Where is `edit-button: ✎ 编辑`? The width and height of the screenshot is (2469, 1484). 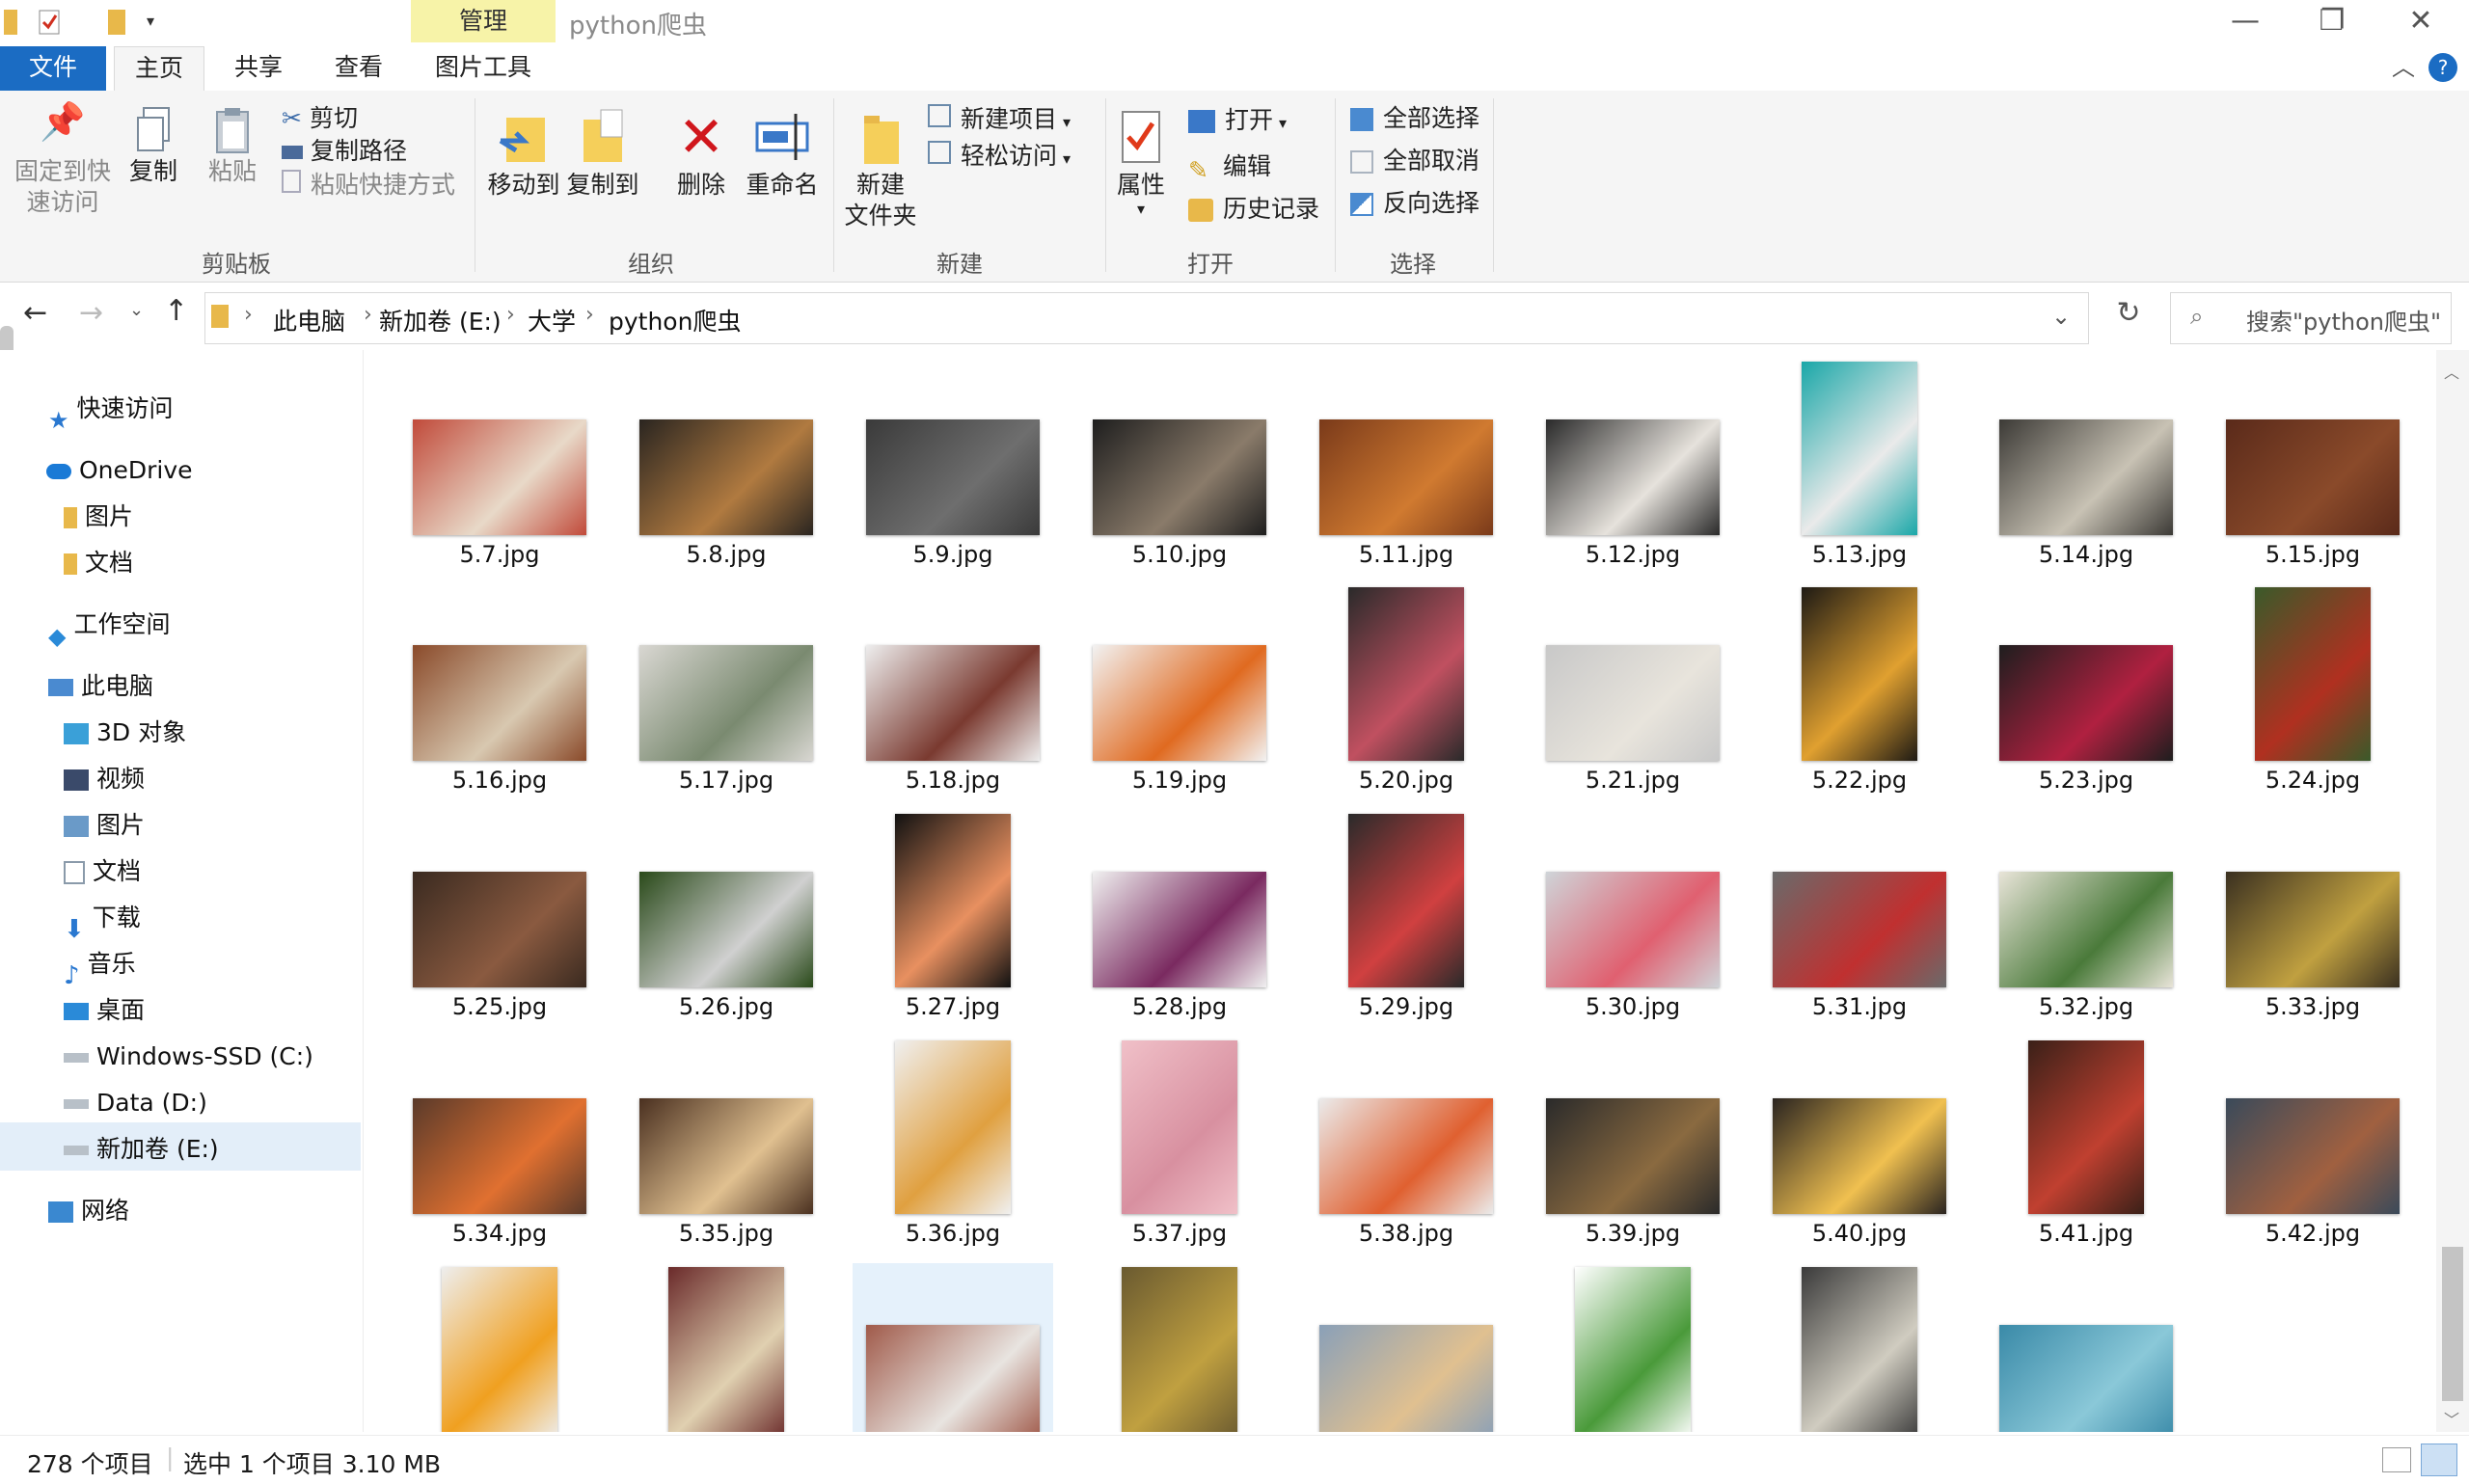
edit-button: ✎ 编辑 is located at coordinates (1230, 168).